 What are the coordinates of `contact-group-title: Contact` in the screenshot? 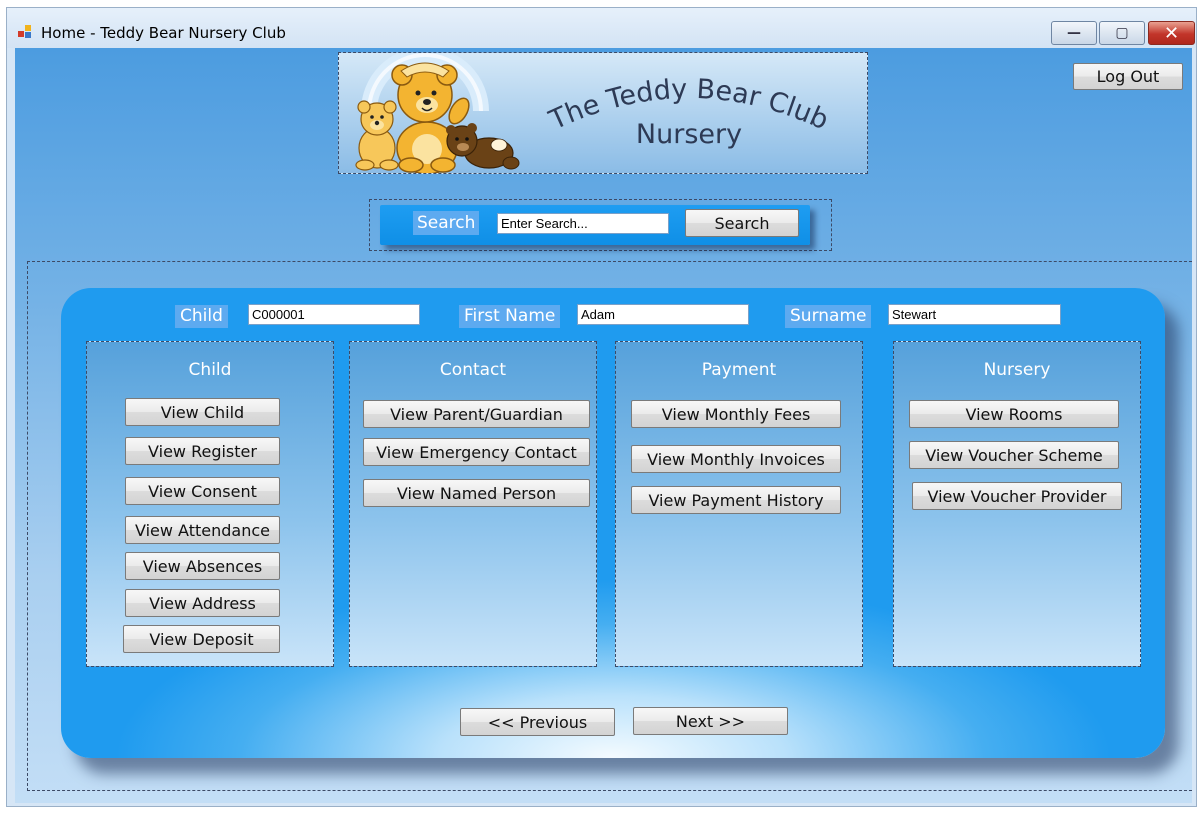 It's located at (473, 370).